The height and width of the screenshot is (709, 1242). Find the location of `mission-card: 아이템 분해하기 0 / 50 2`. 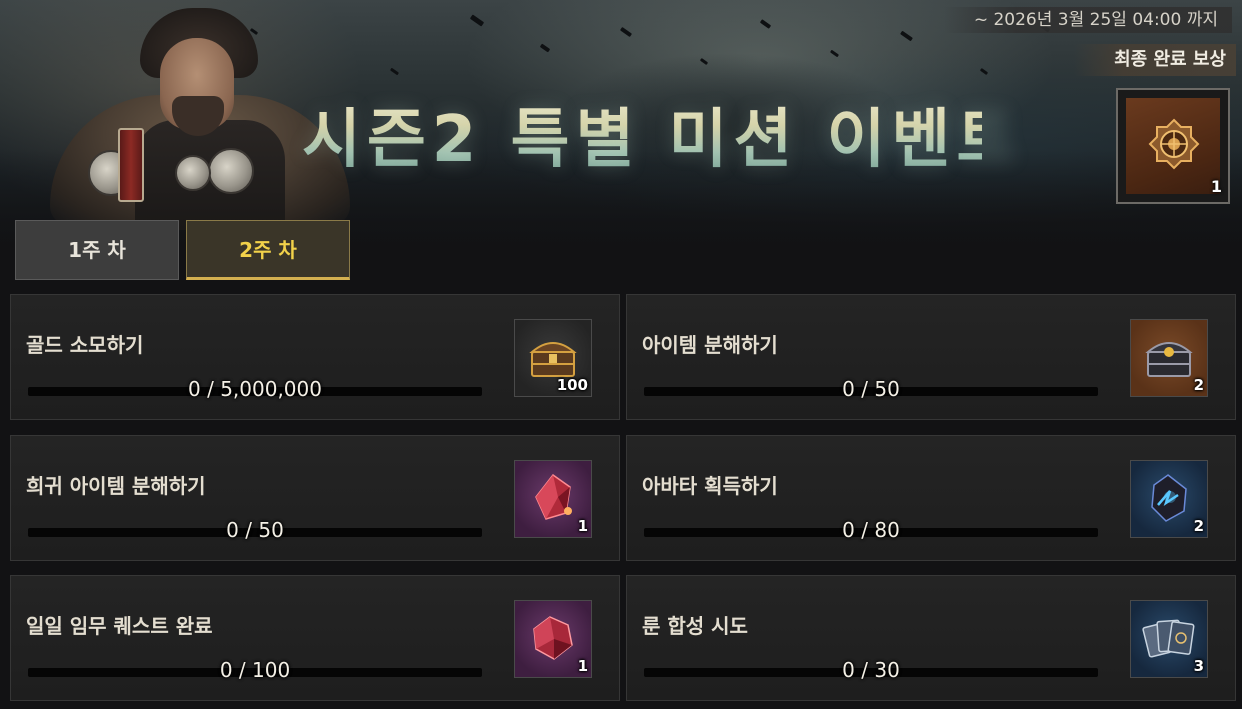

mission-card: 아이템 분해하기 0 / 50 2 is located at coordinates (931, 357).